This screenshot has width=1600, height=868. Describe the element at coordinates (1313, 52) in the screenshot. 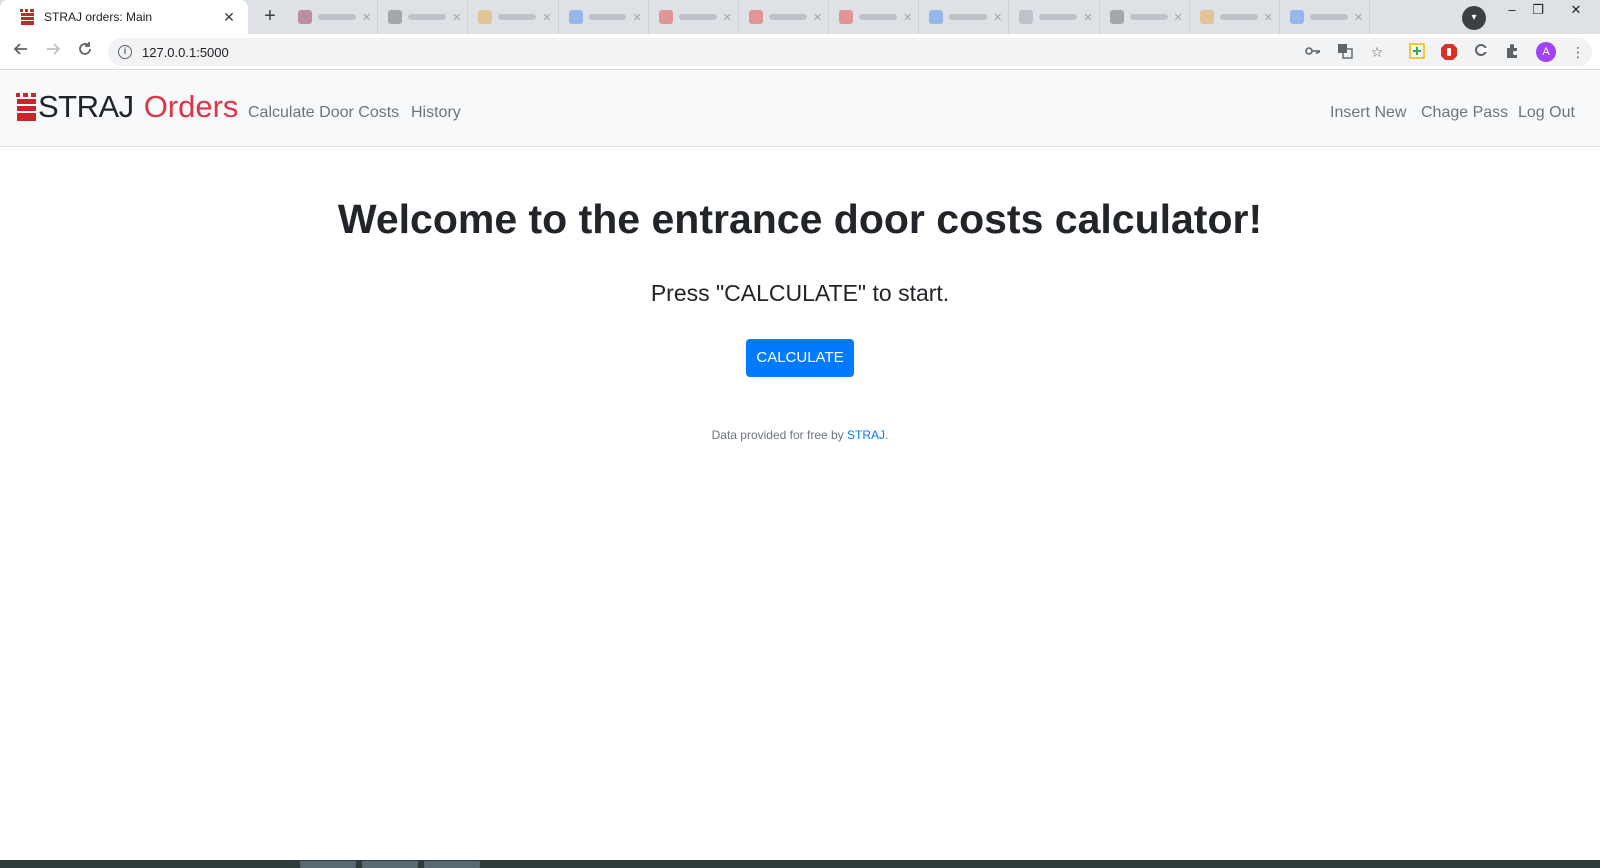

I see `key-icon` at that location.